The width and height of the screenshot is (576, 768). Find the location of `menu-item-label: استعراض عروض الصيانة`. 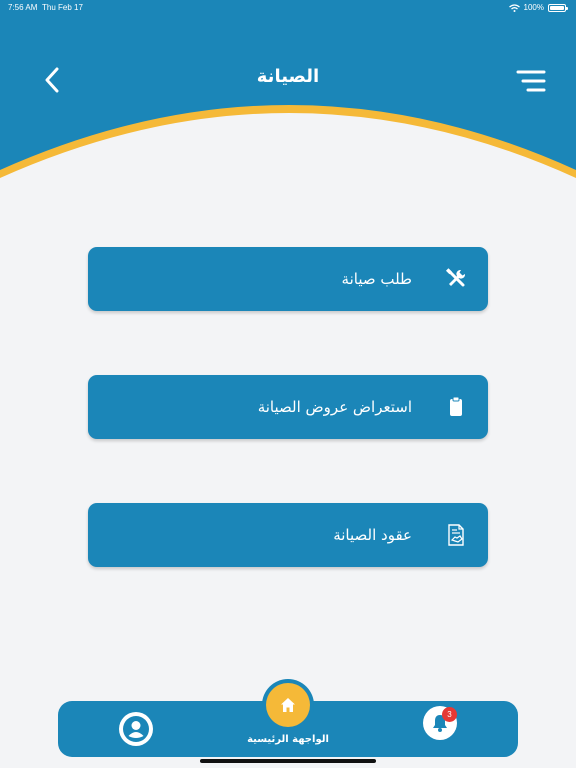

menu-item-label: استعراض عروض الصيانة is located at coordinates (334, 407).